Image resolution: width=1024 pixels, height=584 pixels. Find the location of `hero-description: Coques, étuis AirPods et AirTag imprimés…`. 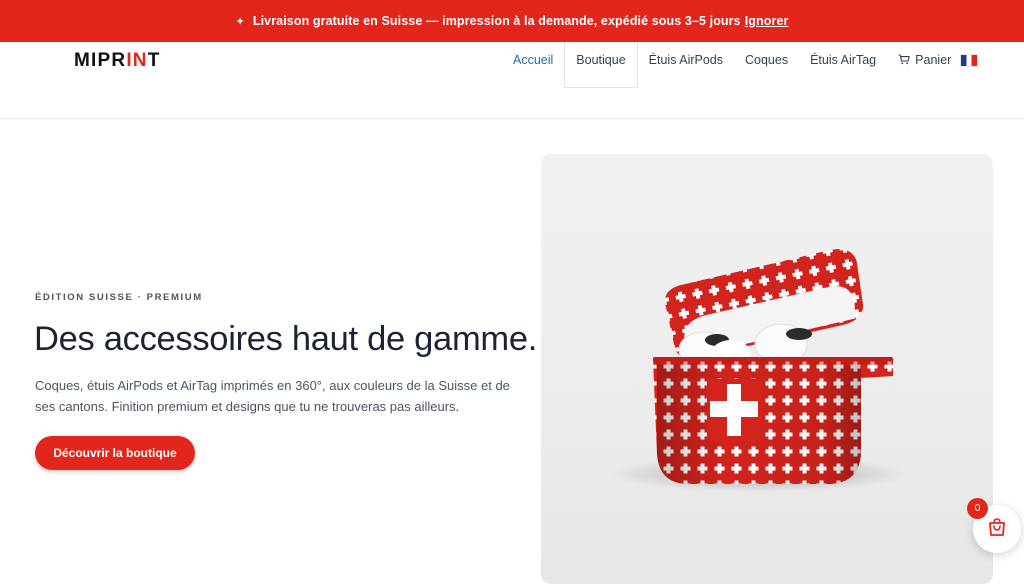

hero-description: Coques, étuis AirPods et AirTag imprimés… is located at coordinates (272, 396).